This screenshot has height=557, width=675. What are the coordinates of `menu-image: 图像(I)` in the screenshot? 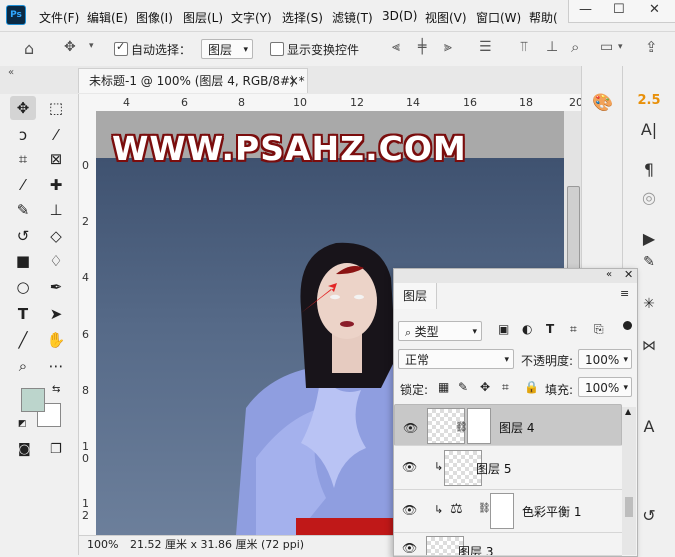 It's located at (154, 17).